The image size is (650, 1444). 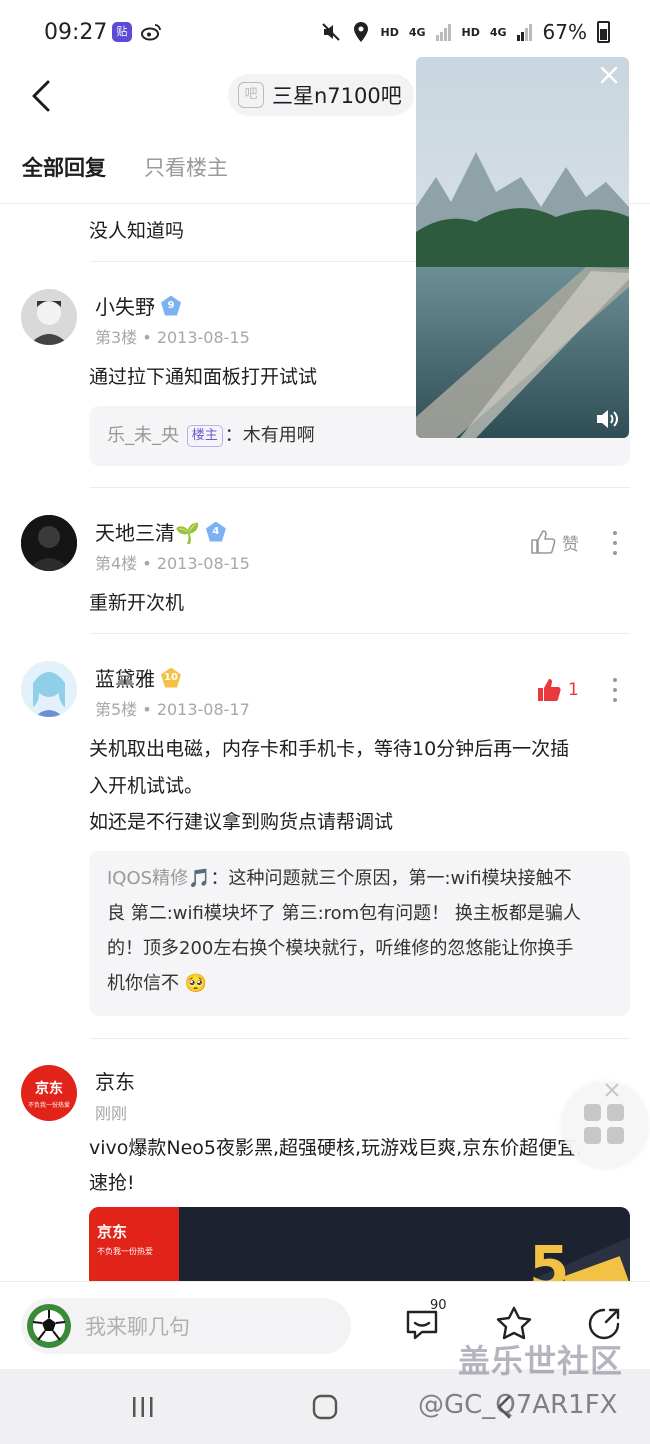 What do you see at coordinates (498, 32) in the screenshot?
I see `network-label-2: 4G` at bounding box center [498, 32].